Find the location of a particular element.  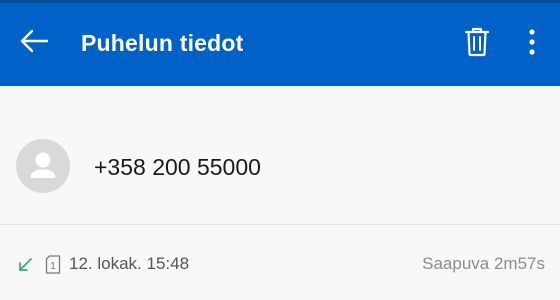

incoming-call-icon is located at coordinates (25, 265).